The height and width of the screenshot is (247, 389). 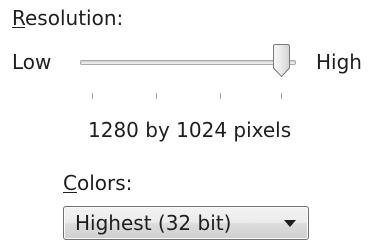 What do you see at coordinates (339, 62) in the screenshot?
I see `high-label: High` at bounding box center [339, 62].